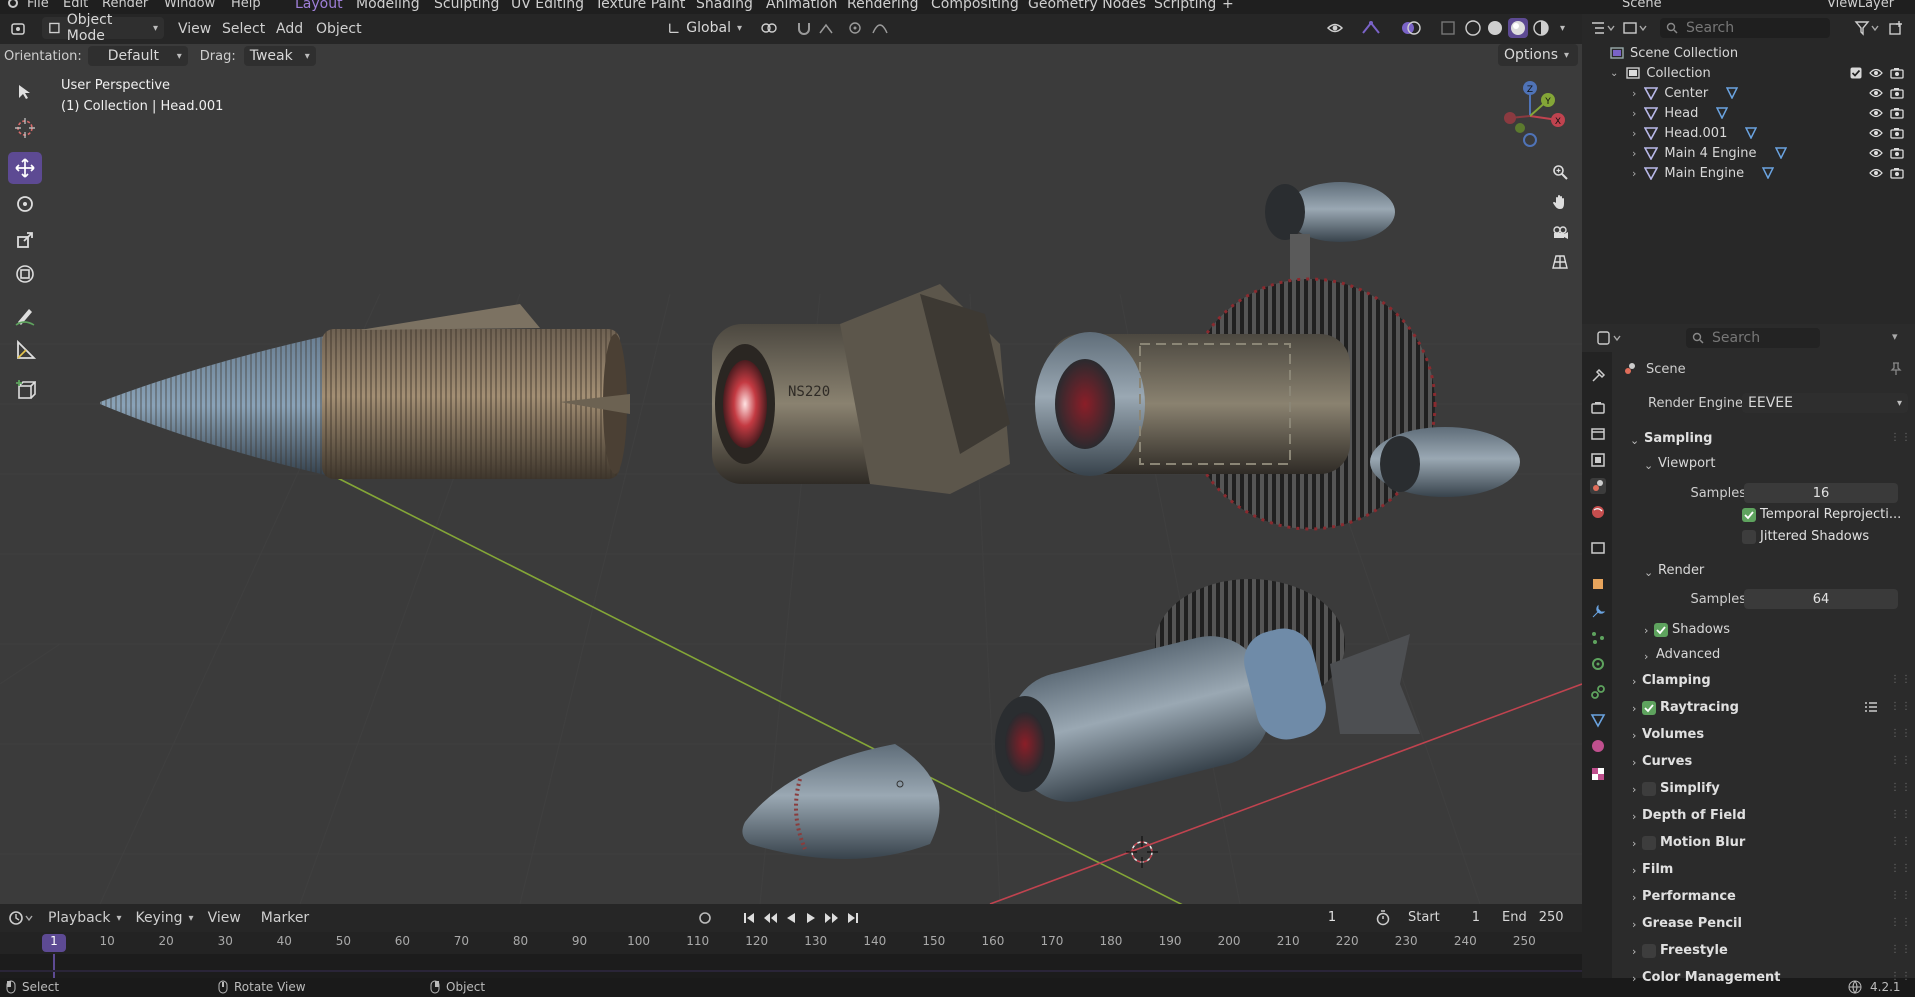  What do you see at coordinates (25, 390) in the screenshot?
I see `tool-add-cube` at bounding box center [25, 390].